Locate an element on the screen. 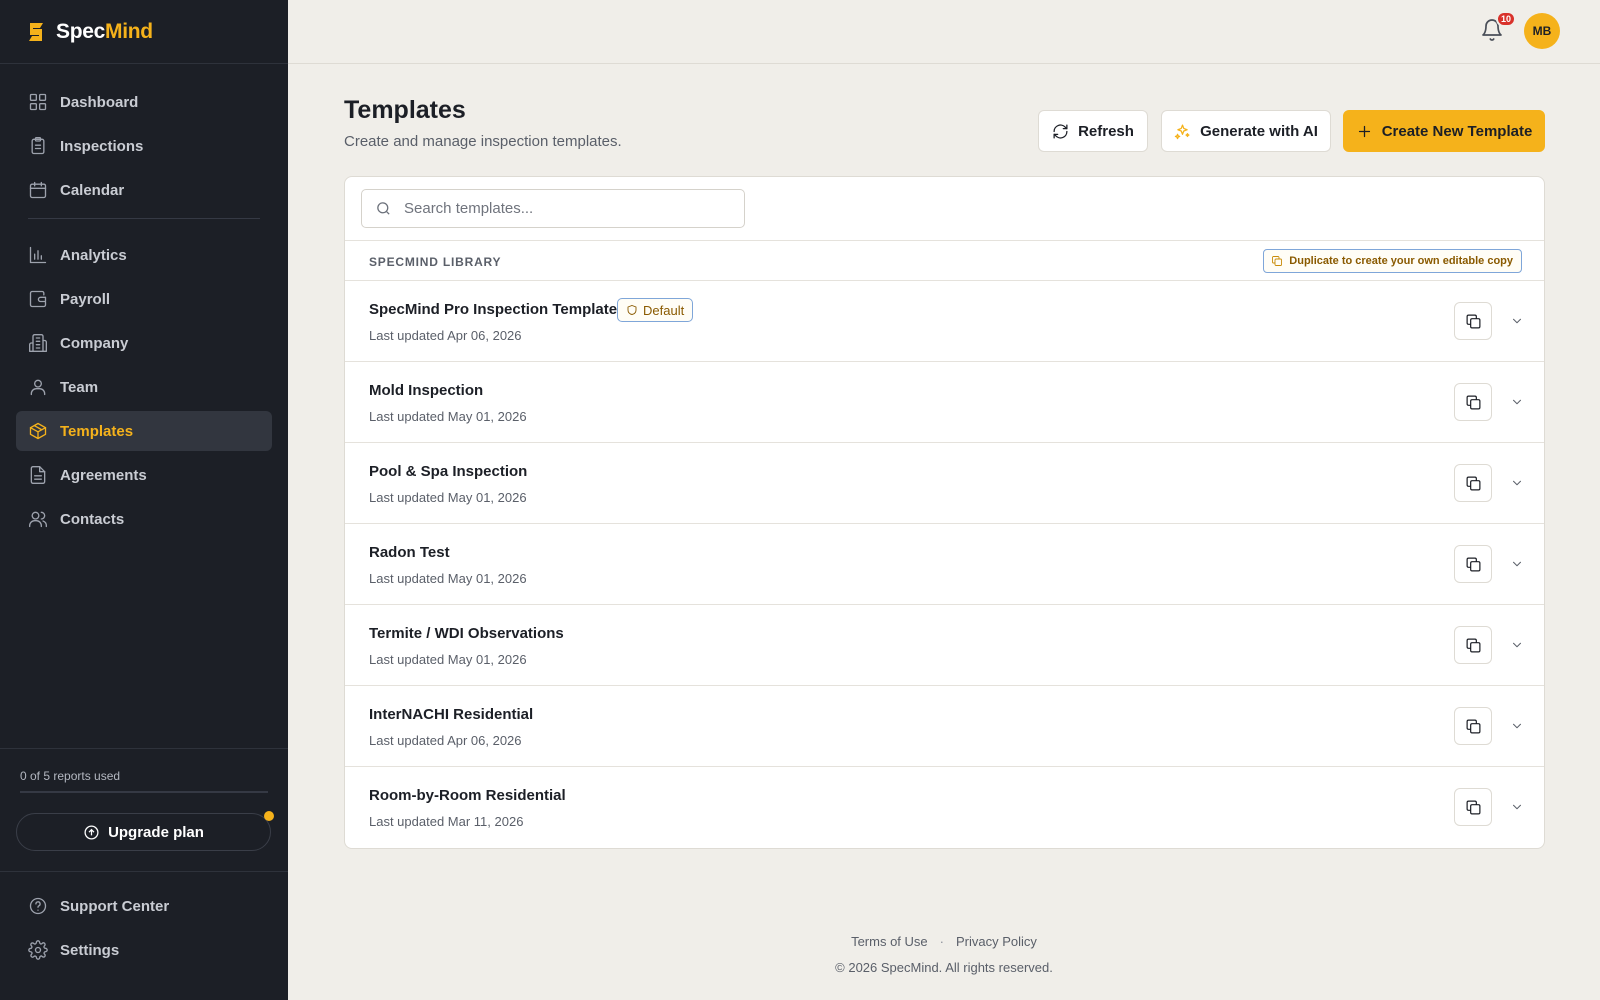 The height and width of the screenshot is (1000, 1600). users-icon is located at coordinates (38, 519).